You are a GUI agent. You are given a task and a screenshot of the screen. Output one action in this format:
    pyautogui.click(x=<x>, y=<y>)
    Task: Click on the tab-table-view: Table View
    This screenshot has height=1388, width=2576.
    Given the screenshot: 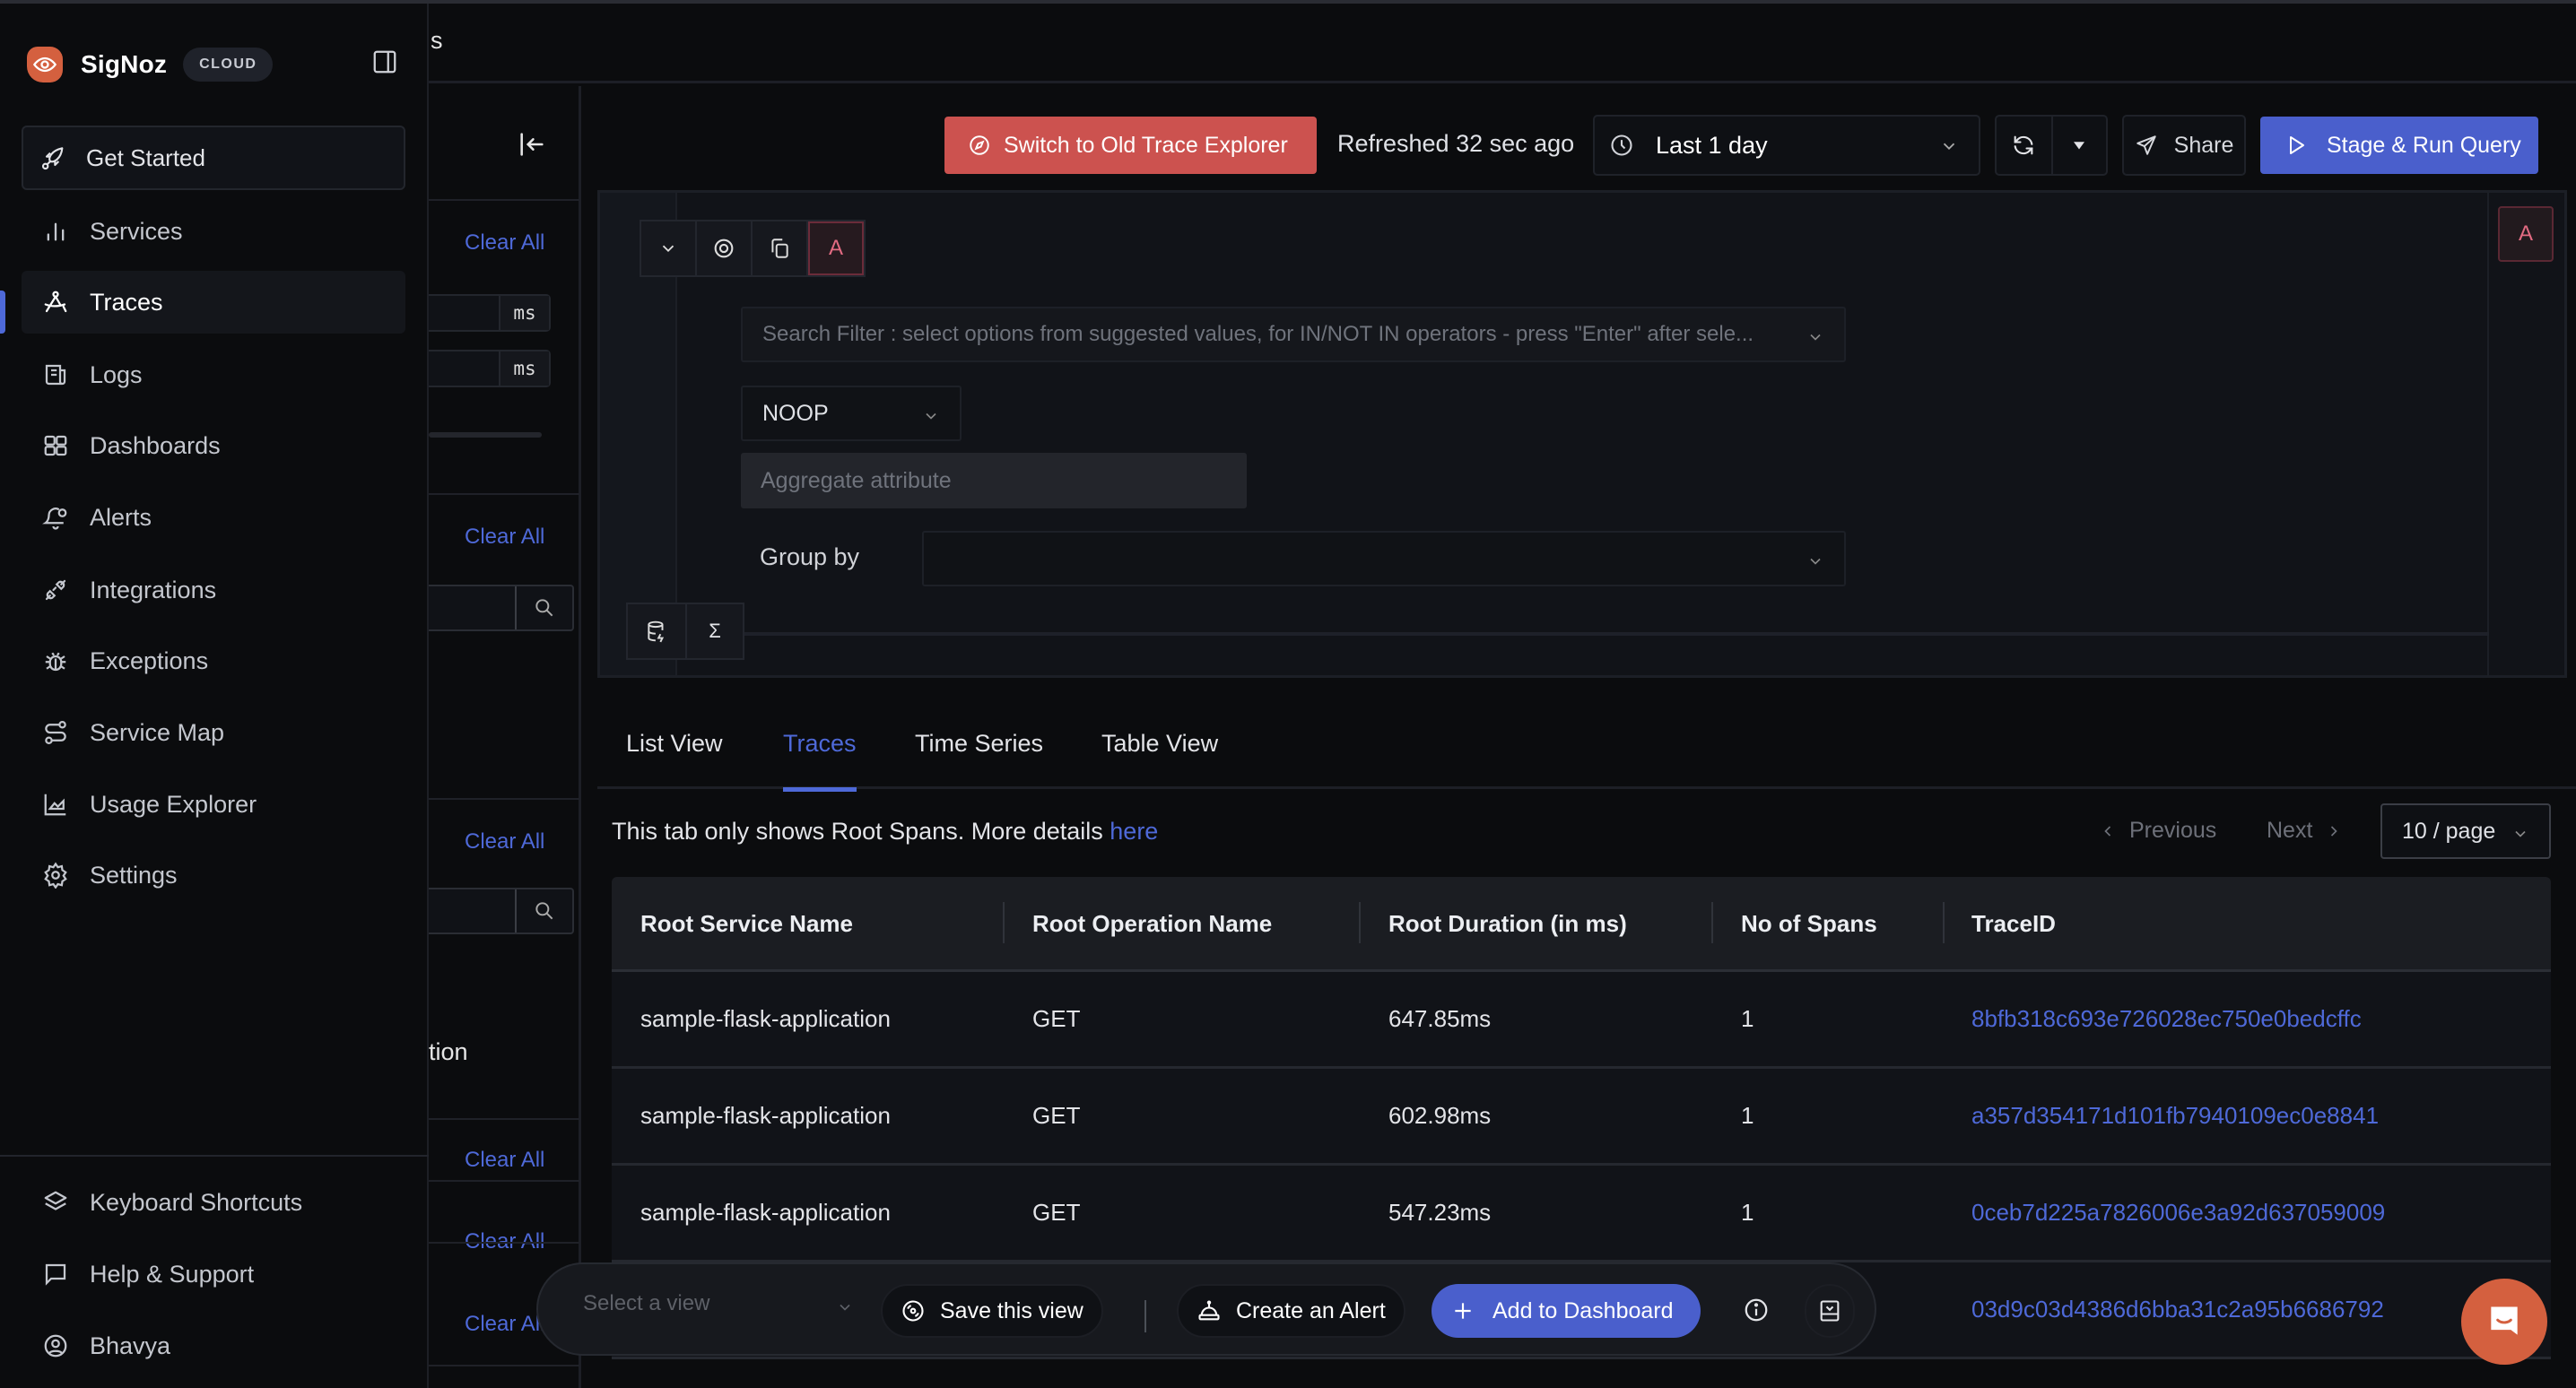 What is the action you would take?
    pyautogui.click(x=1159, y=759)
    